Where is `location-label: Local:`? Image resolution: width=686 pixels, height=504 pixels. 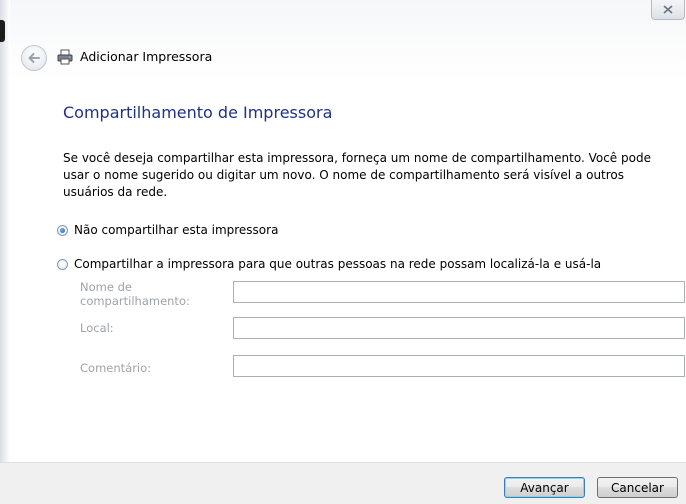 location-label: Local: is located at coordinates (97, 328).